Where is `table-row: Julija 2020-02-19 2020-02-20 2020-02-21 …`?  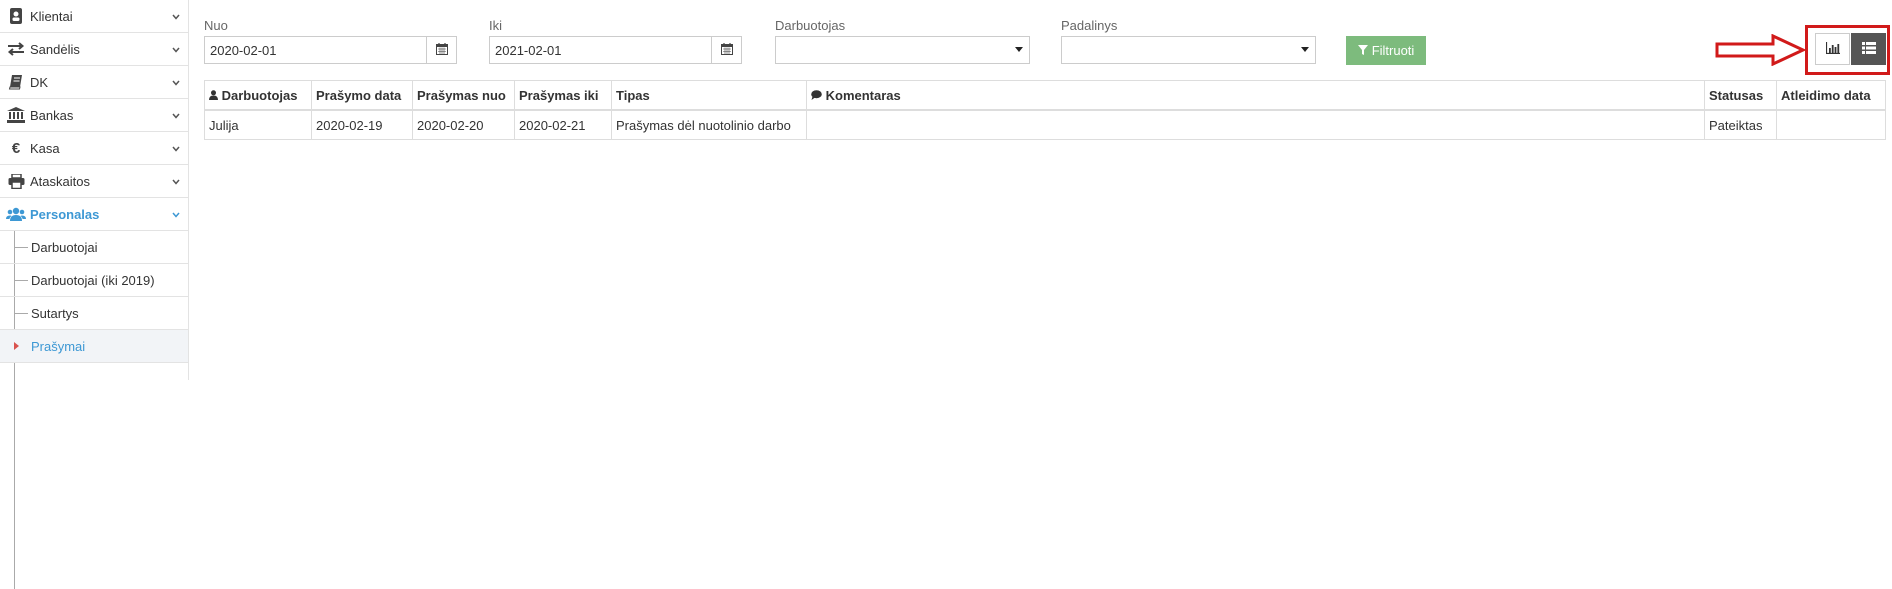 table-row: Julija 2020-02-19 2020-02-20 2020-02-21 … is located at coordinates (1045, 124).